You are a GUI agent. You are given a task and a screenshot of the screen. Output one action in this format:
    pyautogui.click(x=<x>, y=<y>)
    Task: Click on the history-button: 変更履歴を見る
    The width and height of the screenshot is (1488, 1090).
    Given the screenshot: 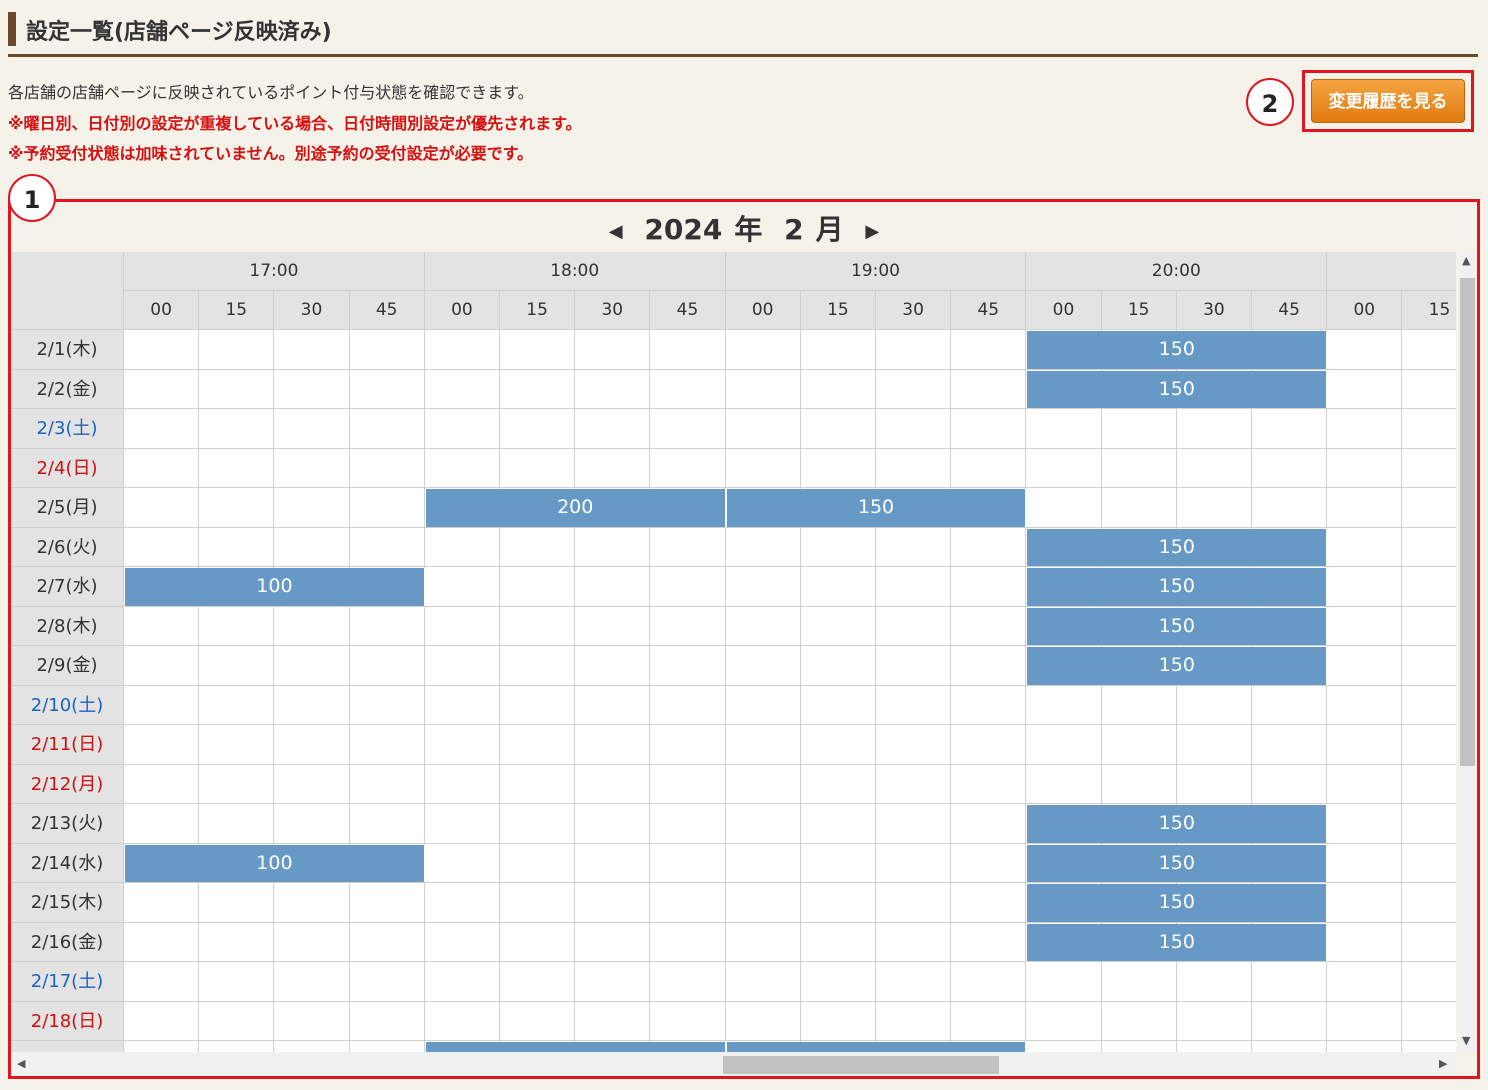 What is the action you would take?
    pyautogui.click(x=1388, y=101)
    